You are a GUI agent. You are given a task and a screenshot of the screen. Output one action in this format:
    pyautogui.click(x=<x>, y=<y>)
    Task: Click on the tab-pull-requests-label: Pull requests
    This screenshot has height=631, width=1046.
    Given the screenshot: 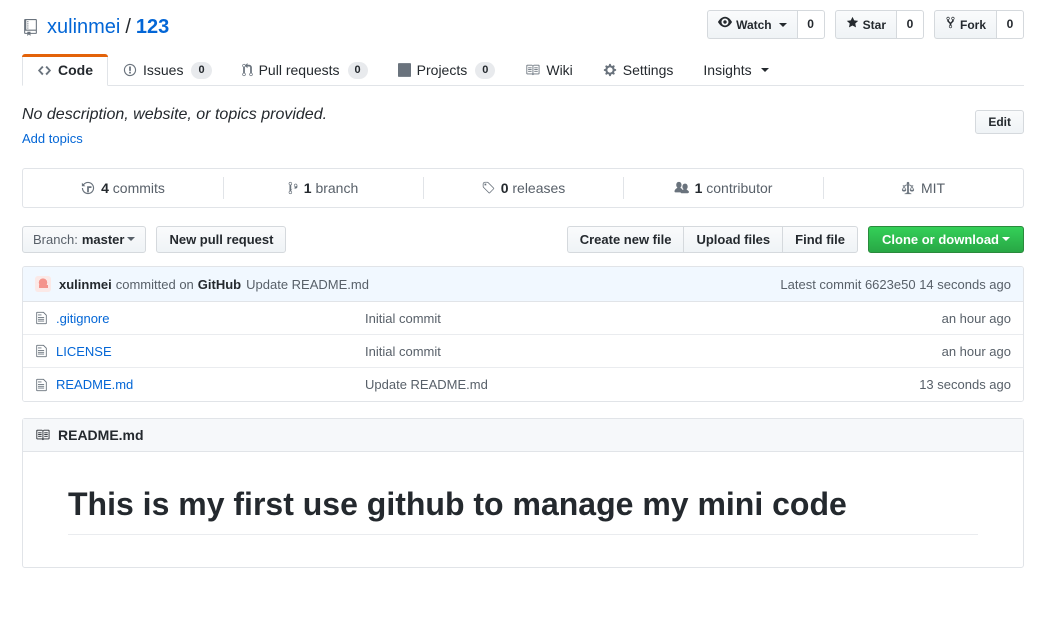 What is the action you would take?
    pyautogui.click(x=299, y=70)
    